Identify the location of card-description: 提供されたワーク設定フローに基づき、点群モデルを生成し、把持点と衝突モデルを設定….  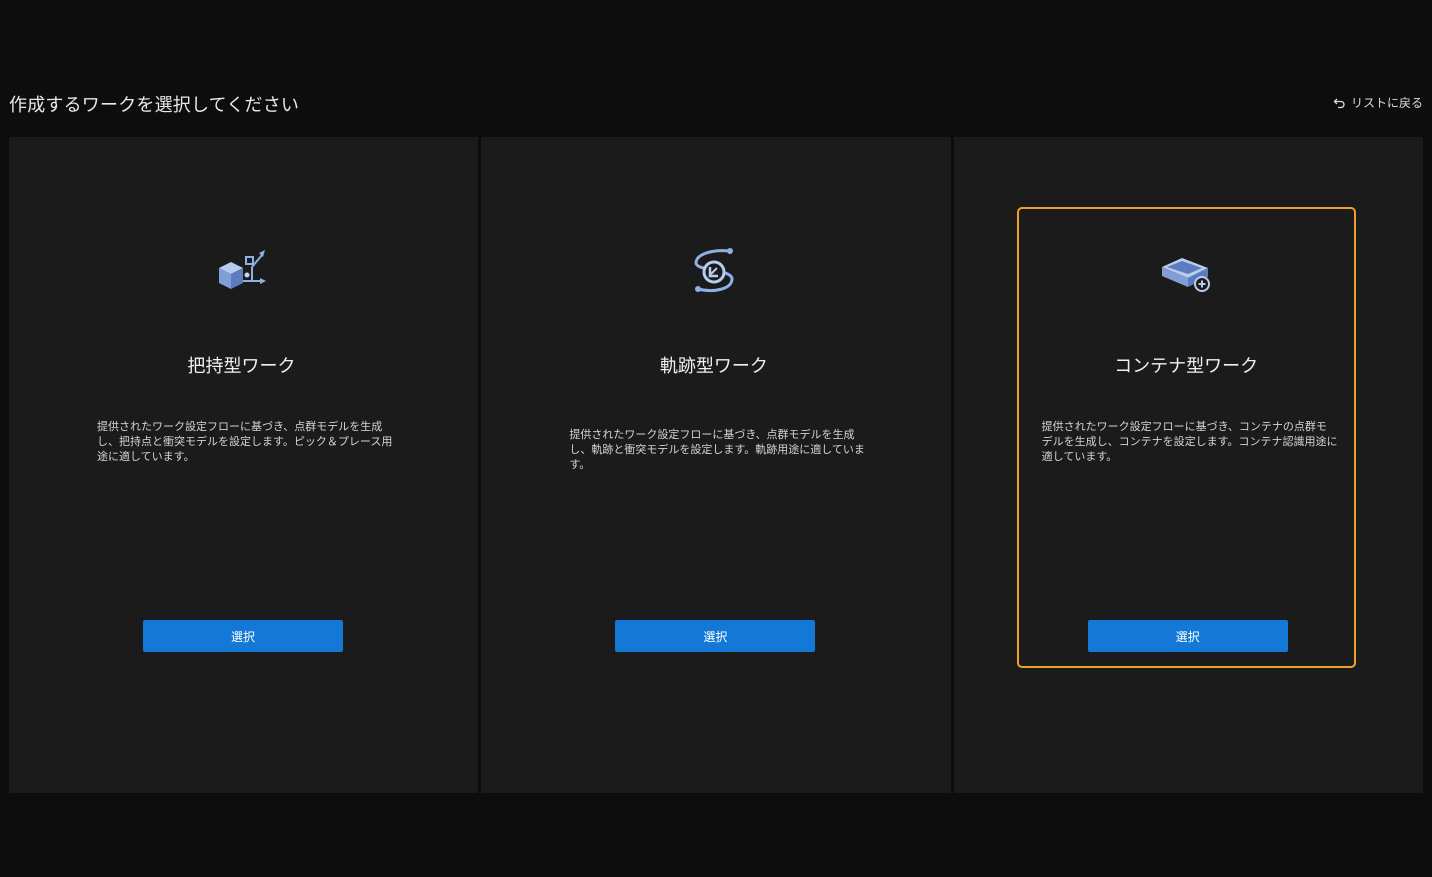
(245, 441).